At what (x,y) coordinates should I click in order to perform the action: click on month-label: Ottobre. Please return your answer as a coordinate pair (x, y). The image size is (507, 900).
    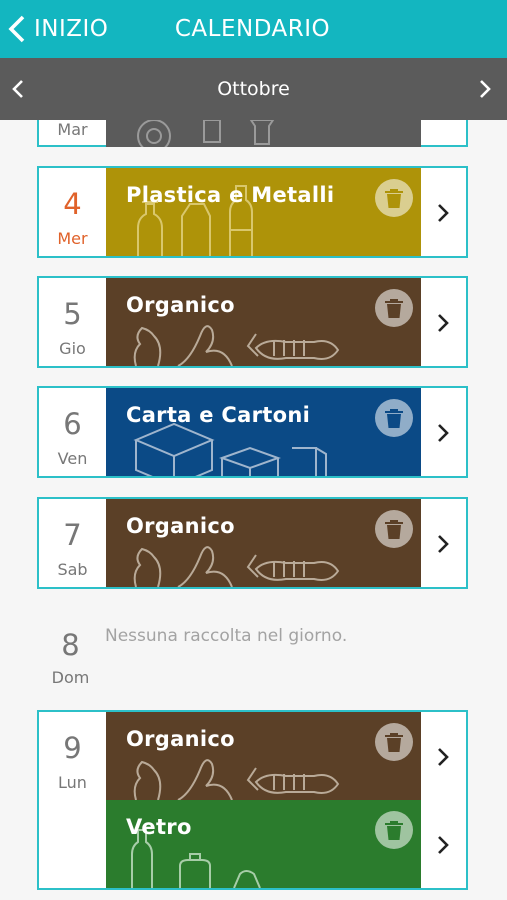
    Looking at the image, I should click on (253, 89).